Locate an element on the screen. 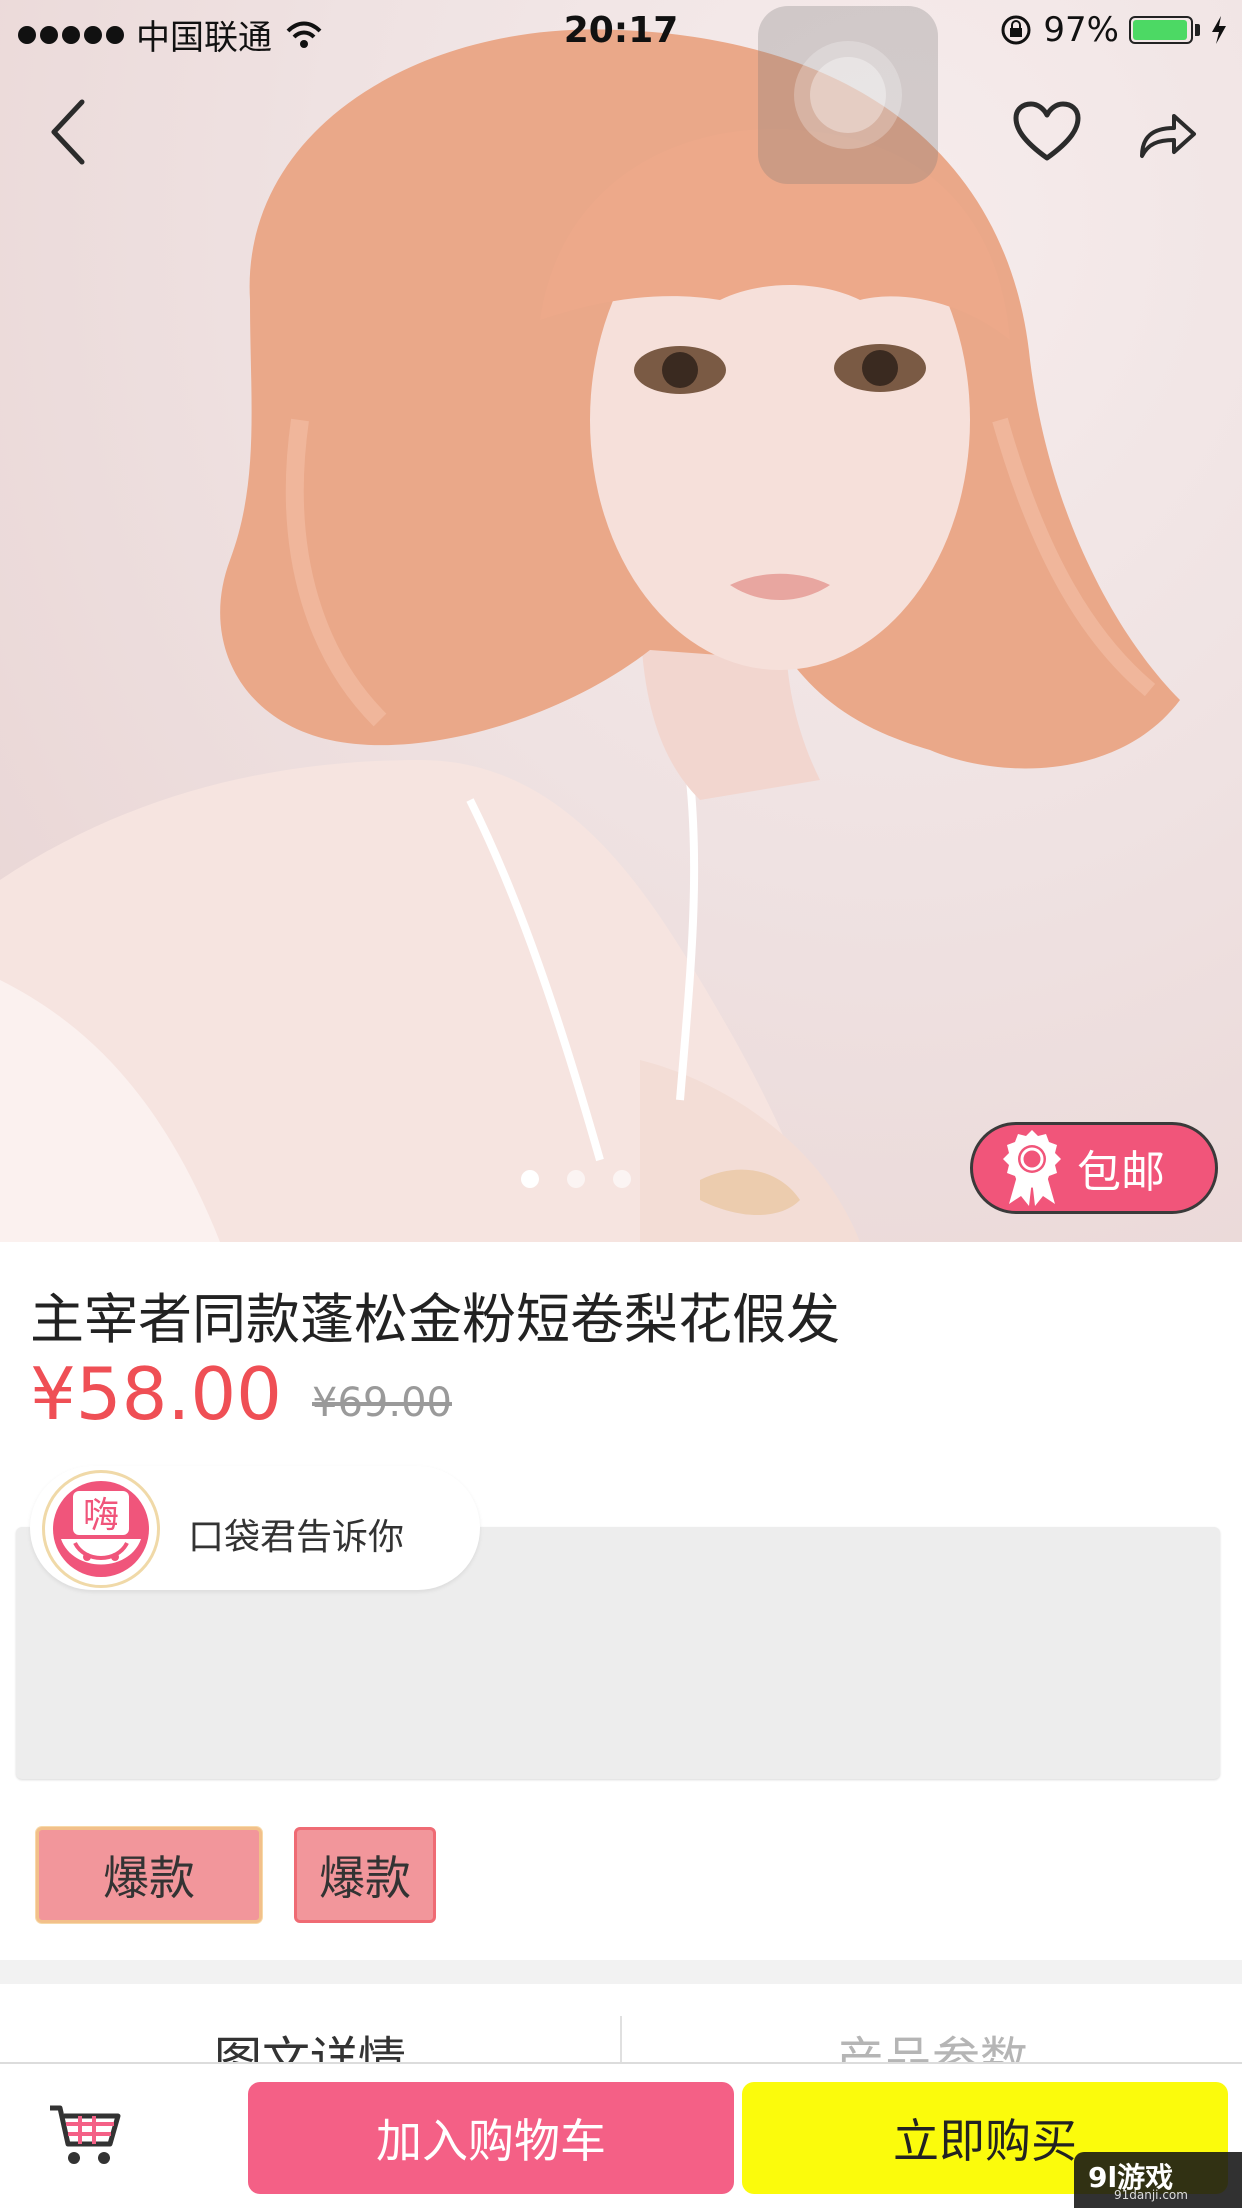 The height and width of the screenshot is (2210, 1242). heart-outline-icon is located at coordinates (1047, 132).